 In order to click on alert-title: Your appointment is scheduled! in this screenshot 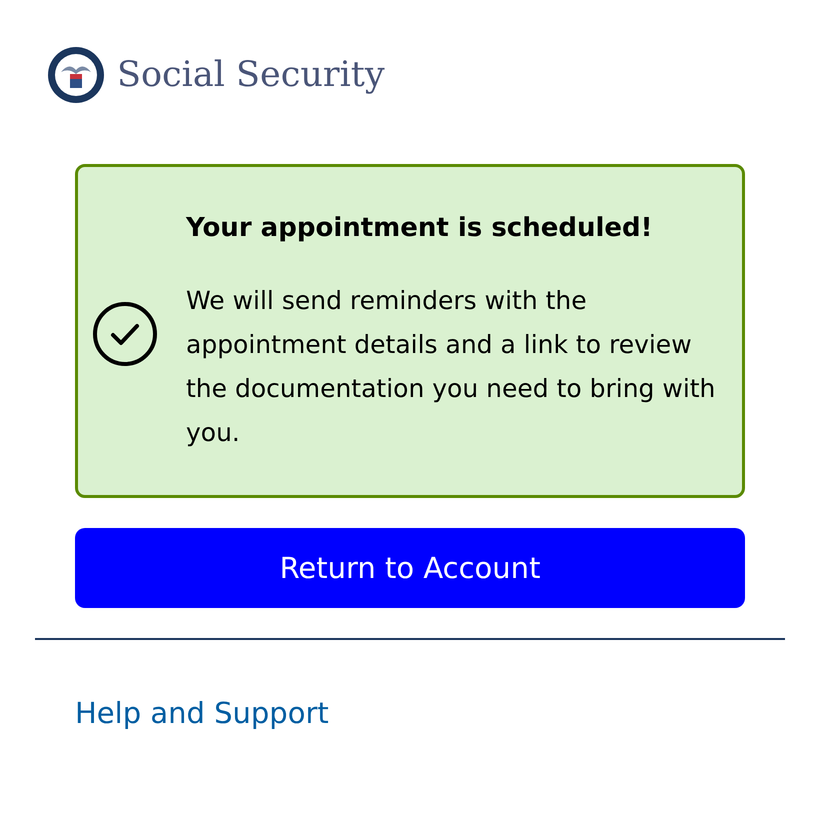, I will do `click(420, 228)`.